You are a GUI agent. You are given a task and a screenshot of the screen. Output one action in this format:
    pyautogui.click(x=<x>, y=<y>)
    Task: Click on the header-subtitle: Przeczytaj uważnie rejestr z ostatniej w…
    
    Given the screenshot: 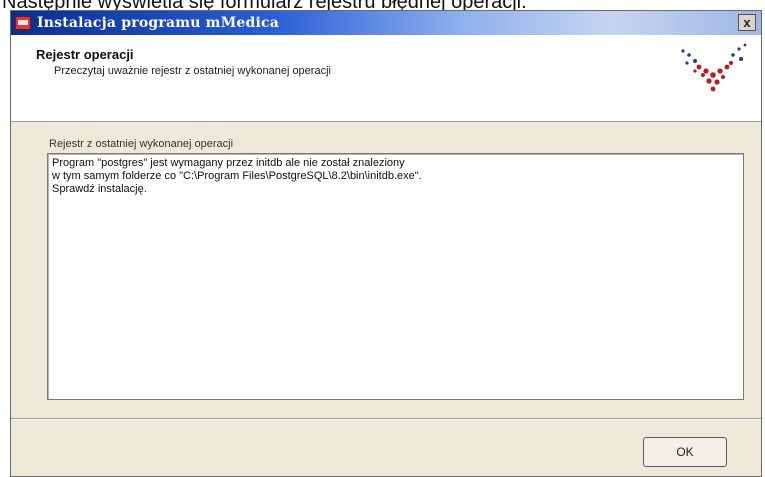 What is the action you would take?
    pyautogui.click(x=192, y=71)
    